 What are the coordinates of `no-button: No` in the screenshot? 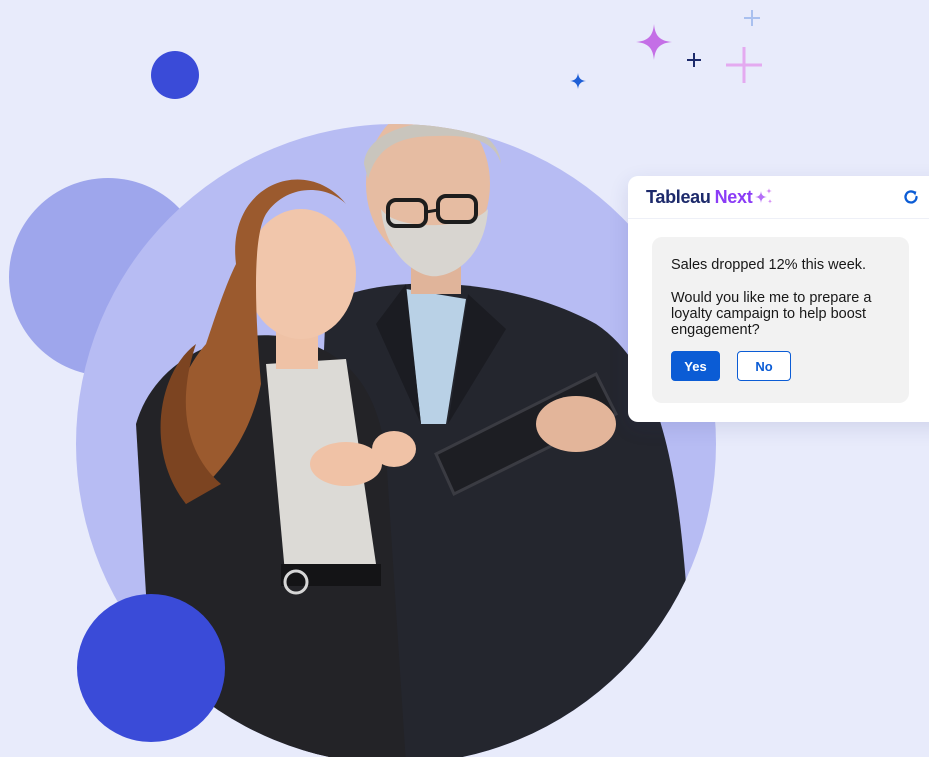 It's located at (764, 366).